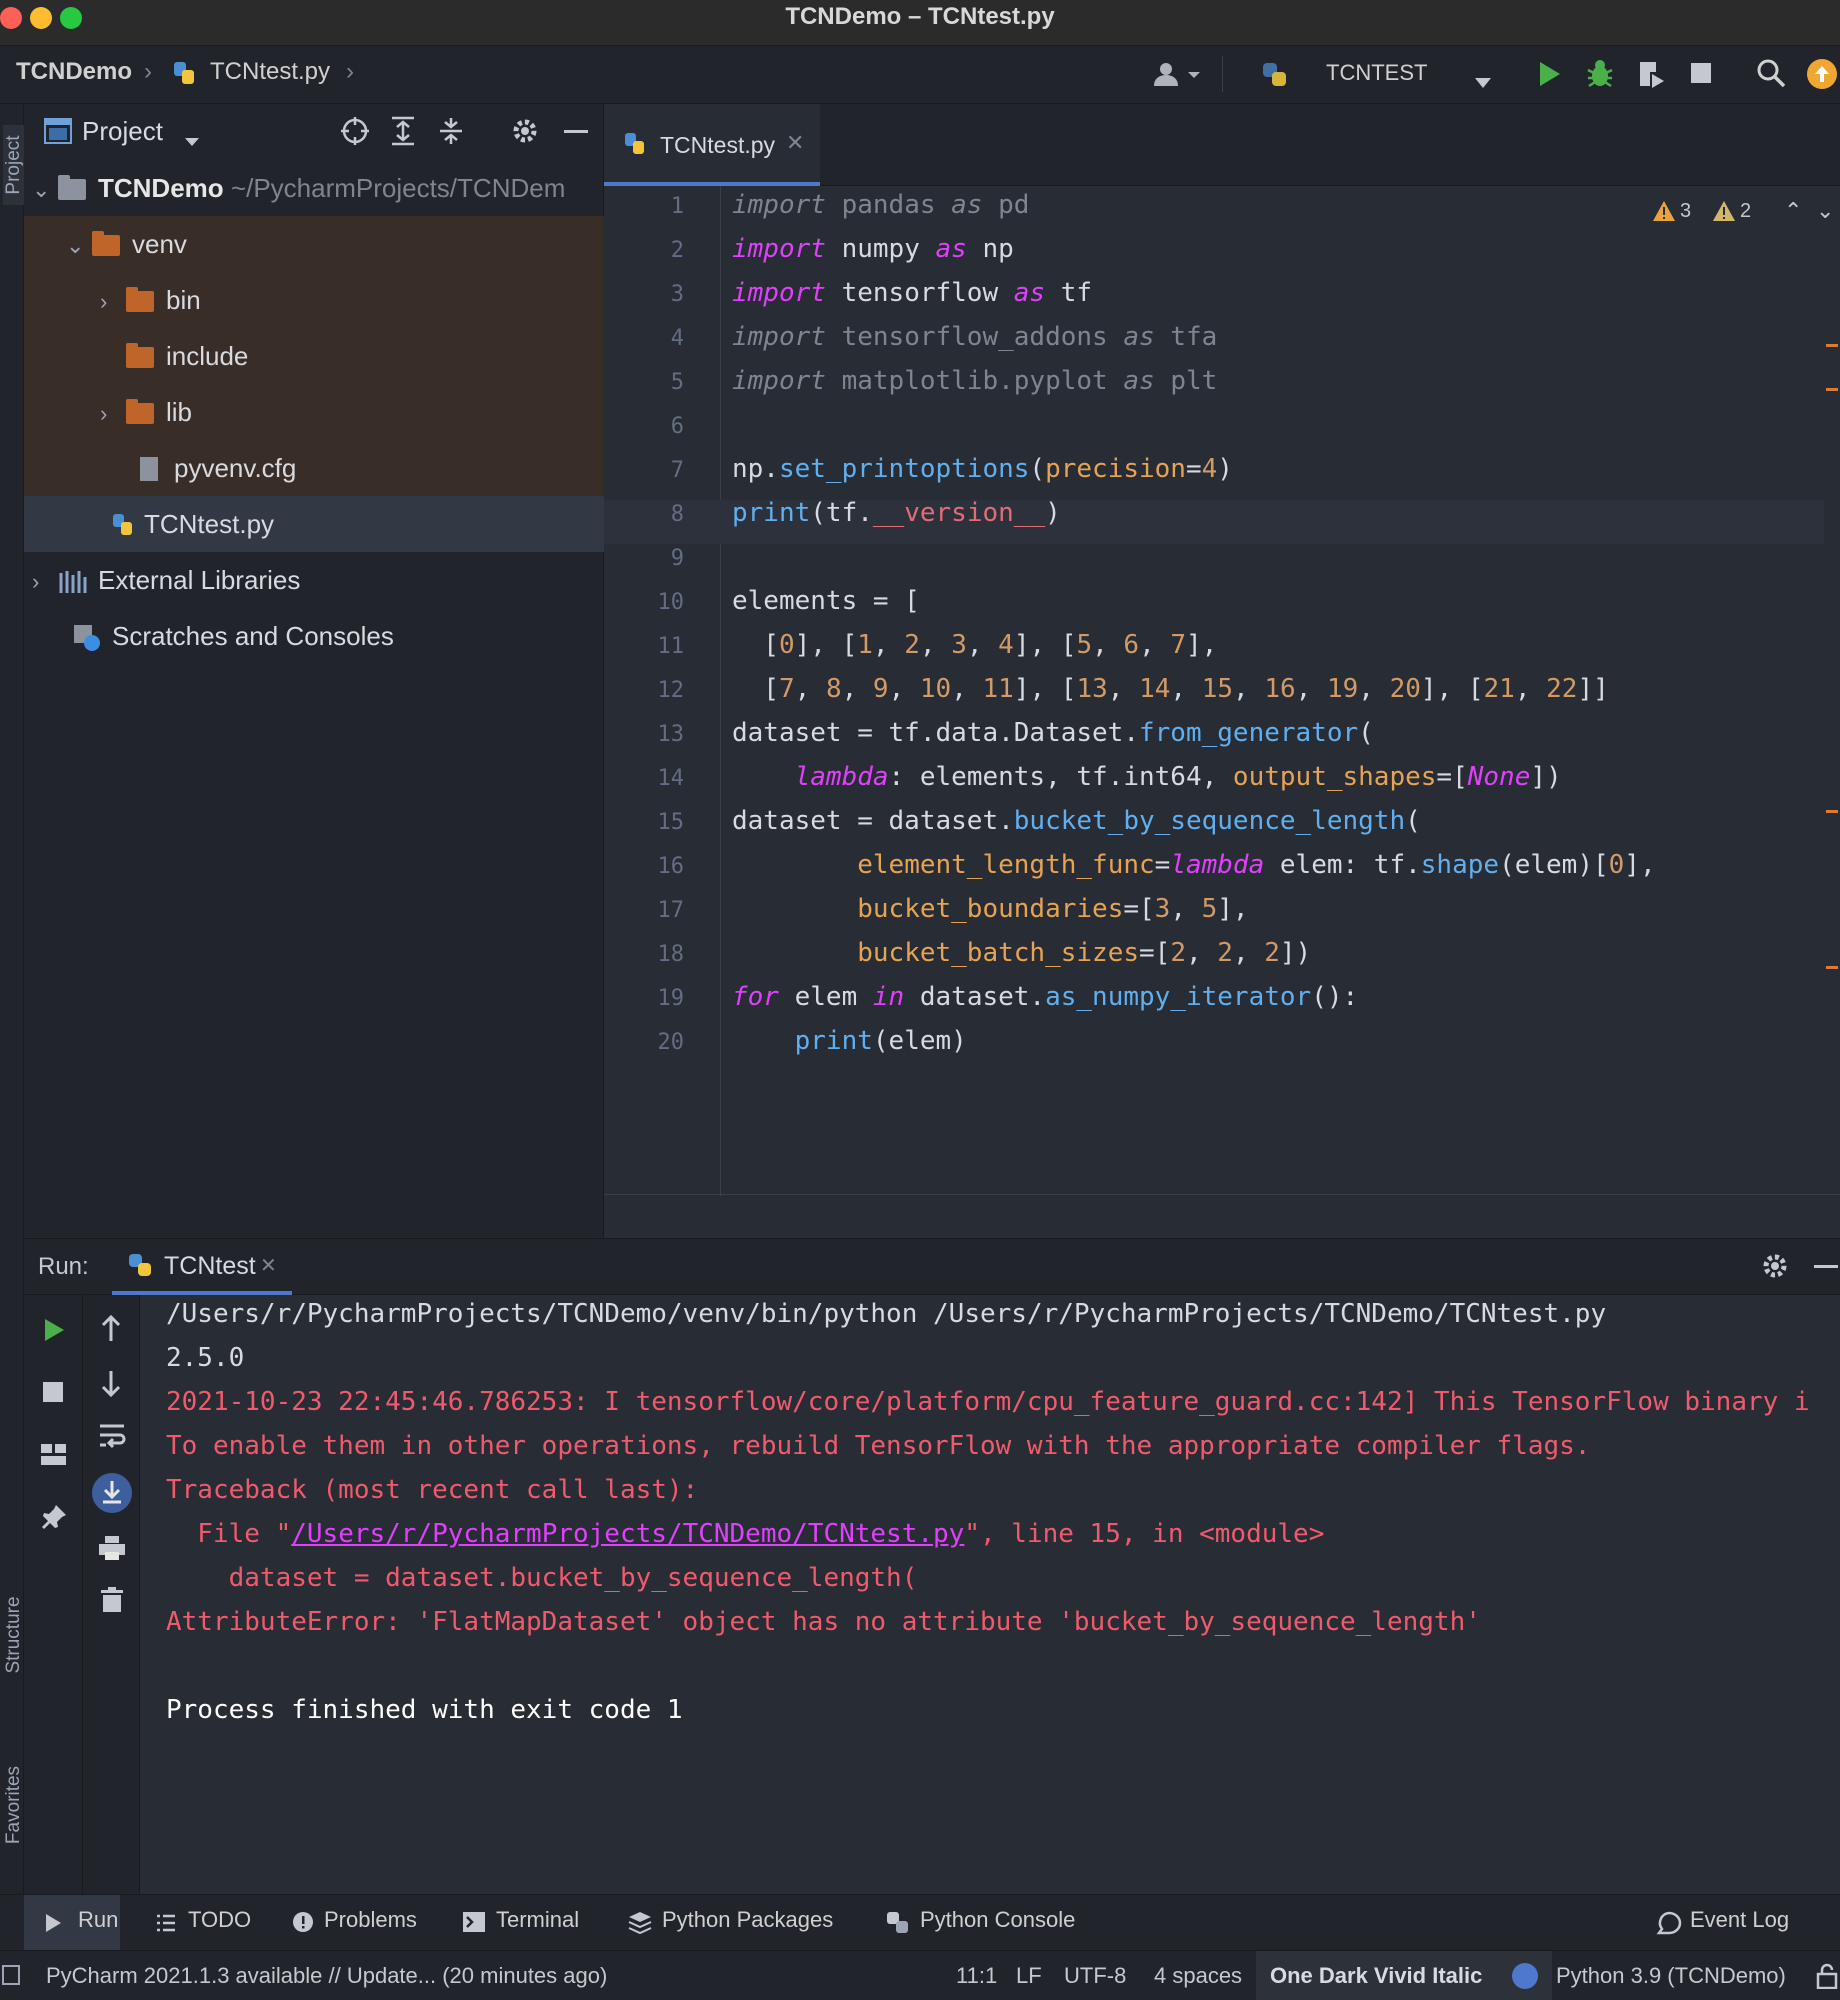  What do you see at coordinates (997, 1920) in the screenshot?
I see `python-console-tool-button: Python Console` at bounding box center [997, 1920].